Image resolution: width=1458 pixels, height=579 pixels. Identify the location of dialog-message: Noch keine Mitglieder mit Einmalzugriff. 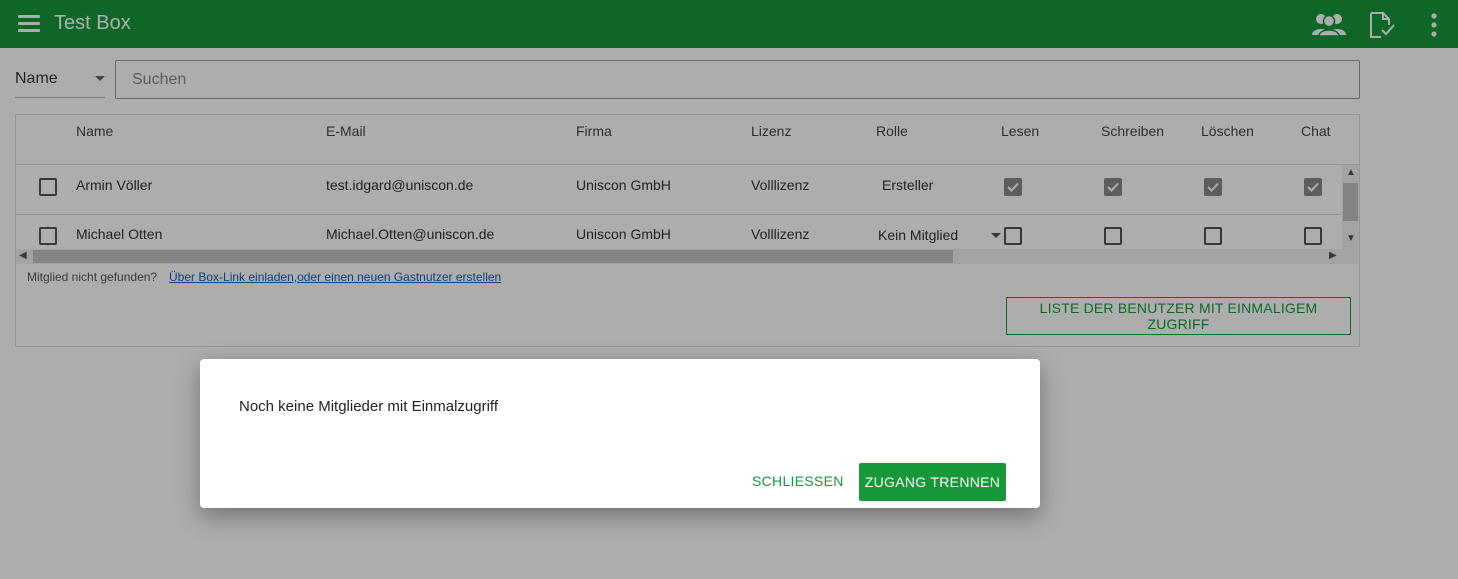
(368, 406).